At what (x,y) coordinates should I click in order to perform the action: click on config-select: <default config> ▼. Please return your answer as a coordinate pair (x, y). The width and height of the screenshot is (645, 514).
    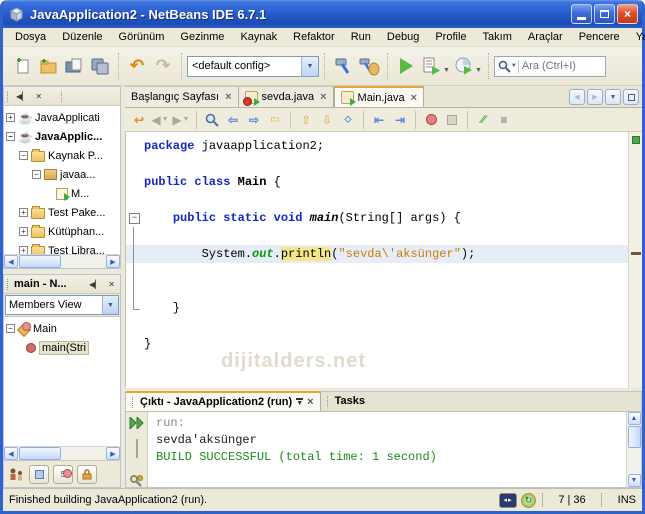
    Looking at the image, I should click on (253, 66).